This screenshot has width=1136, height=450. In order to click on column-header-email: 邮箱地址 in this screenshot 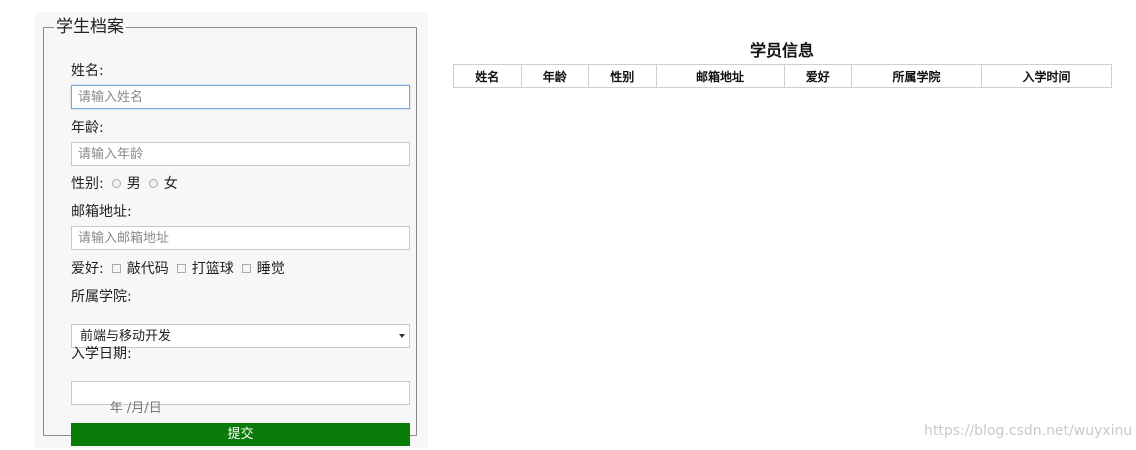, I will do `click(720, 76)`.